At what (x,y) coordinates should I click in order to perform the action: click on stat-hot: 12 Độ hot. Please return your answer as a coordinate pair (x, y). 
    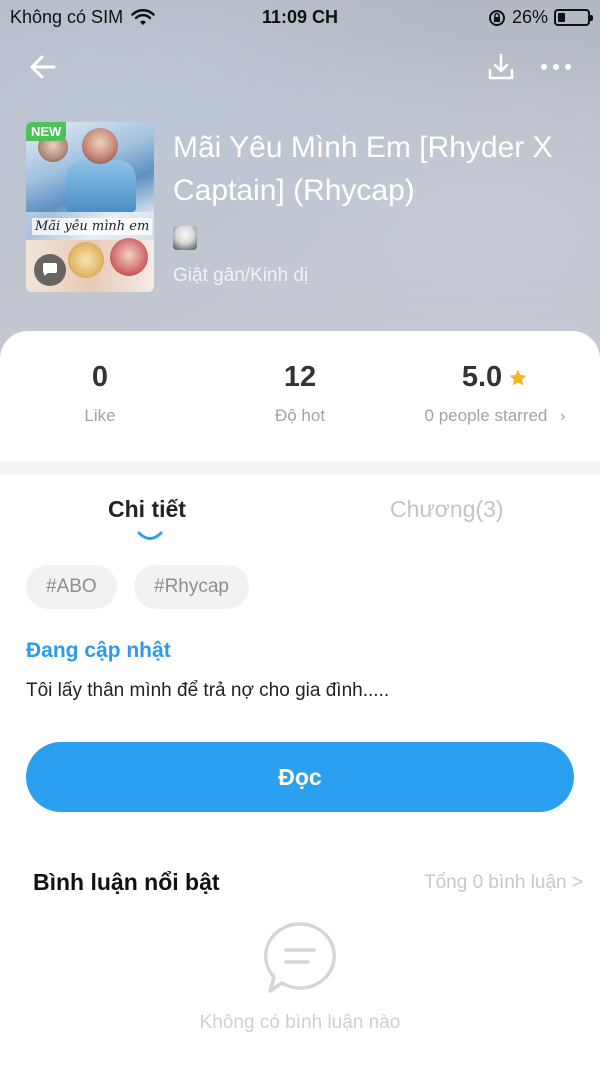
    Looking at the image, I should click on (300, 393).